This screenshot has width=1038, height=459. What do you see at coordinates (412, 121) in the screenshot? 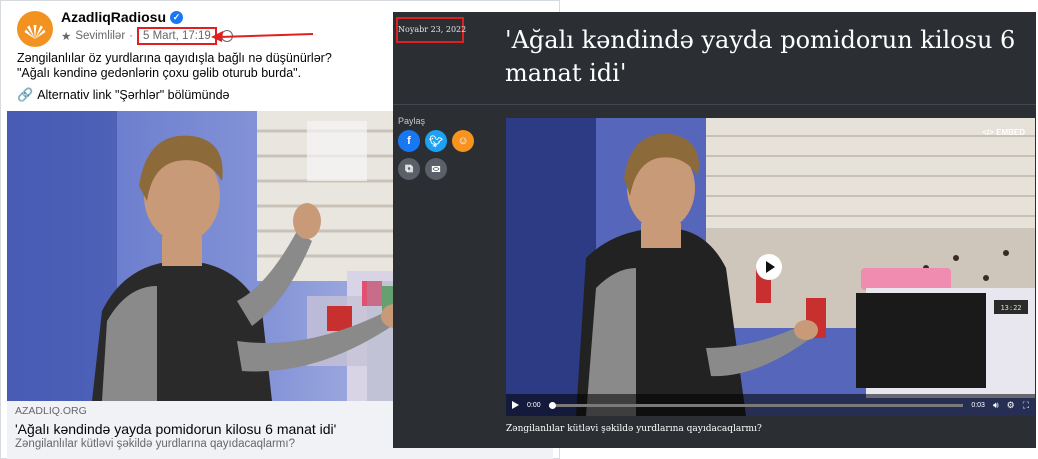
I see `share-label: Paylaş` at bounding box center [412, 121].